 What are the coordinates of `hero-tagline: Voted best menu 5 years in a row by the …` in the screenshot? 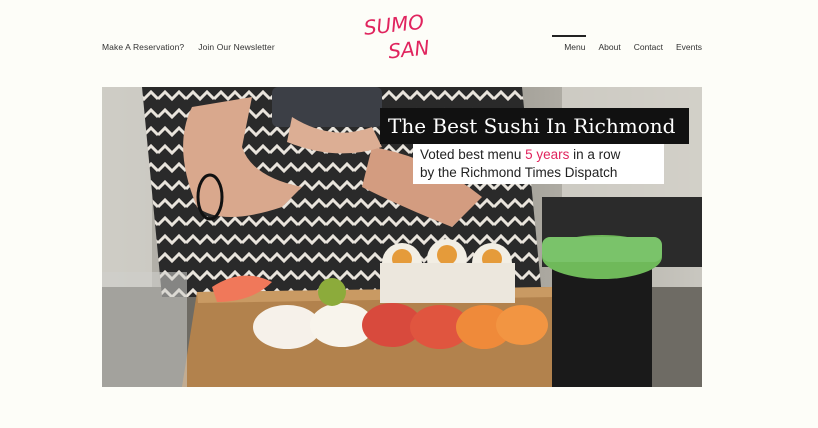 It's located at (538, 164).